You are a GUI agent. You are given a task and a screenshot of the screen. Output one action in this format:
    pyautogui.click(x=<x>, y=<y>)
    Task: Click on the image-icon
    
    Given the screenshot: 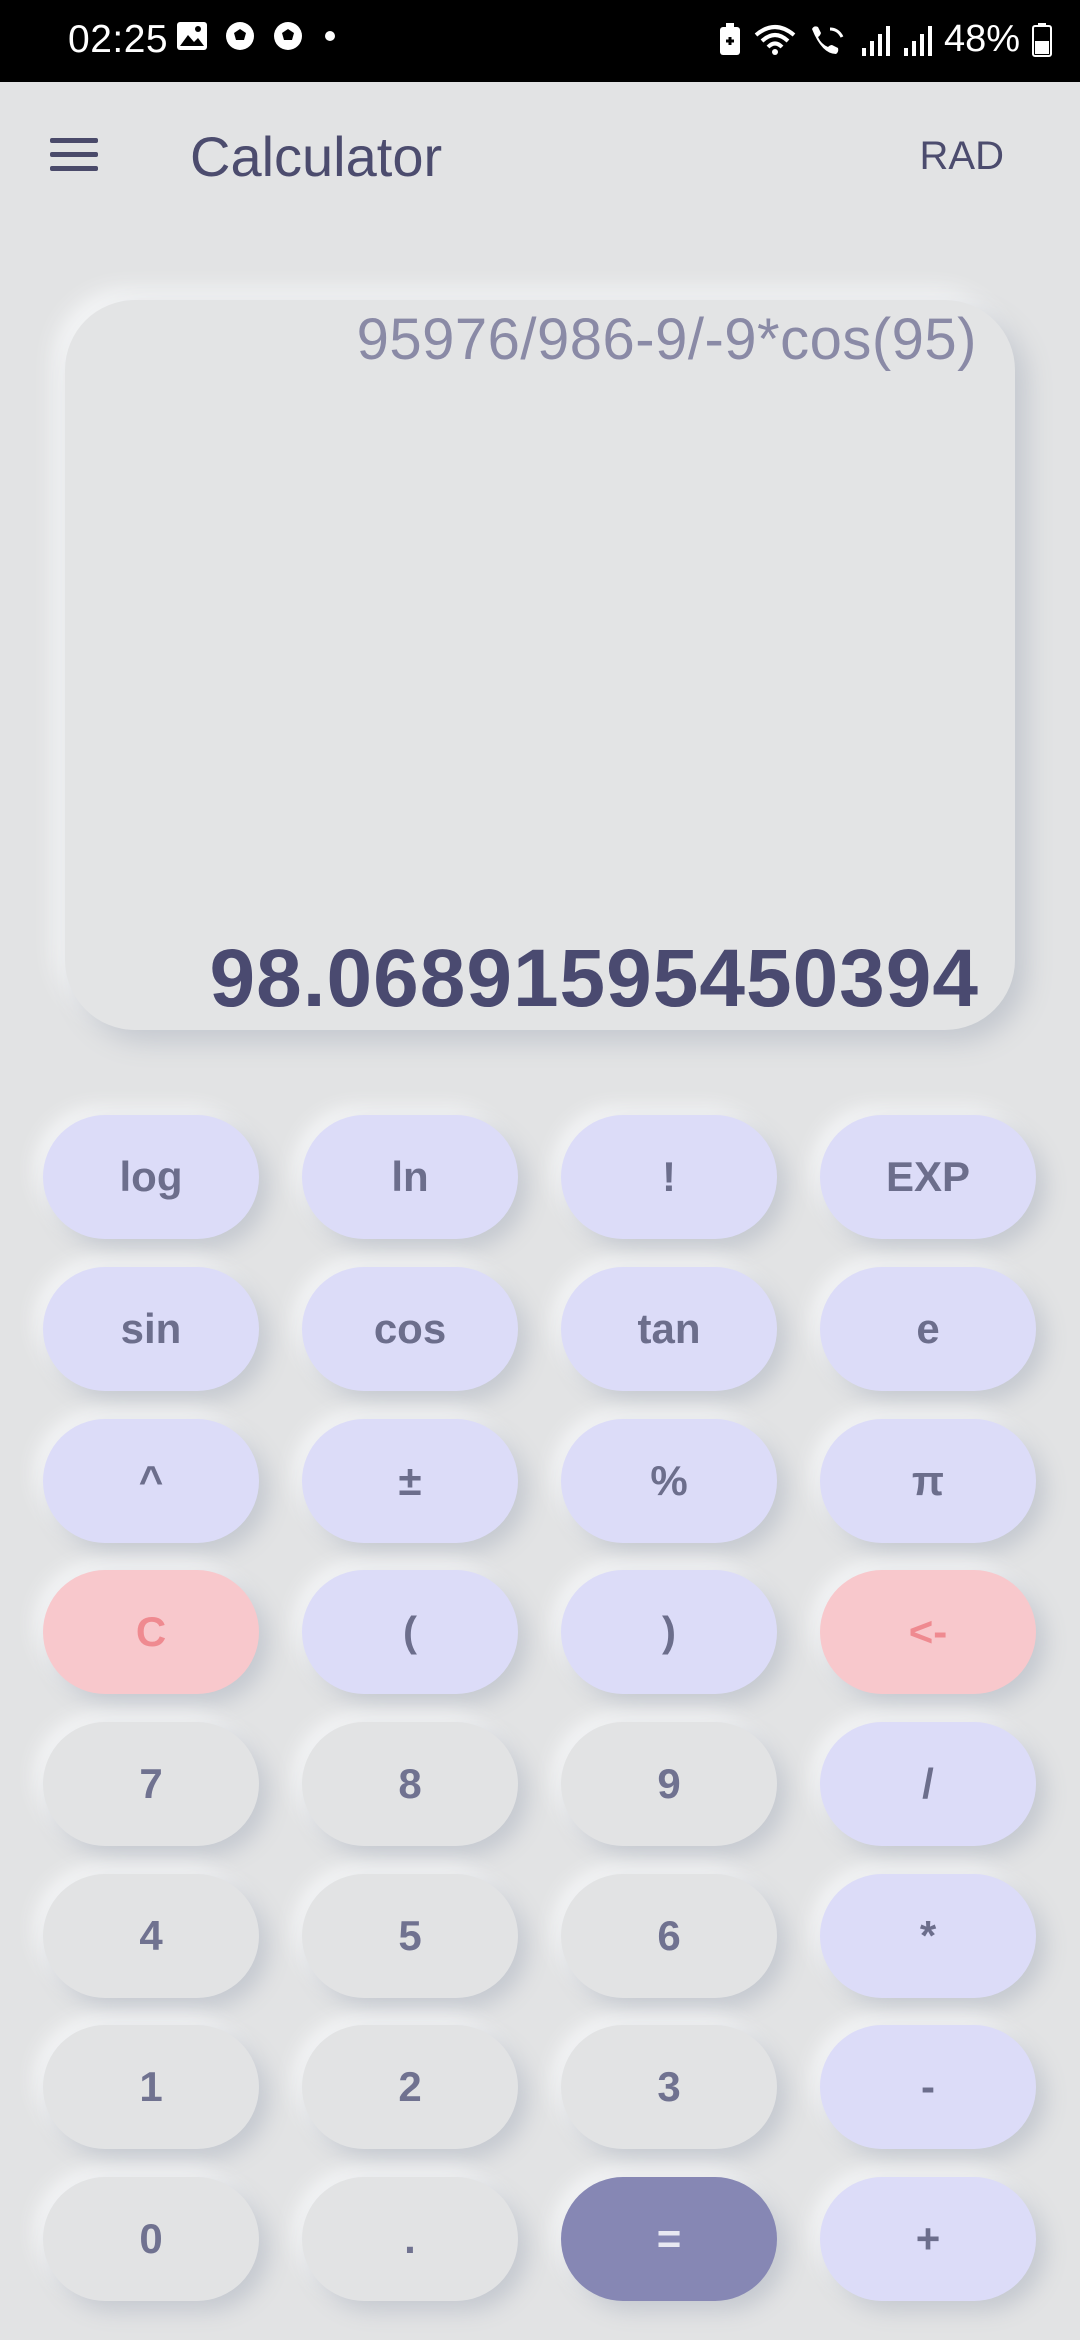 What is the action you would take?
    pyautogui.click(x=192, y=36)
    